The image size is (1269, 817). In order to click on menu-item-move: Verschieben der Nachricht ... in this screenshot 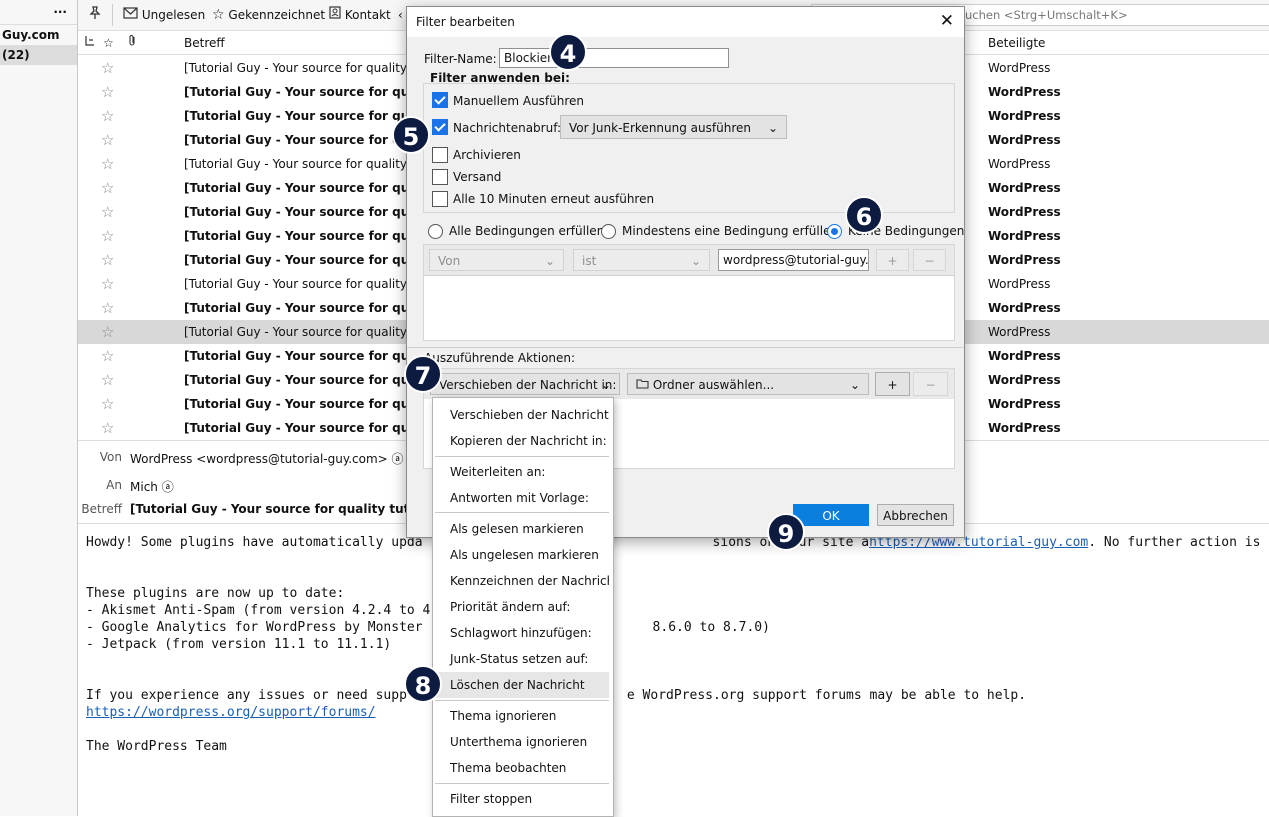, I will do `click(522, 415)`.